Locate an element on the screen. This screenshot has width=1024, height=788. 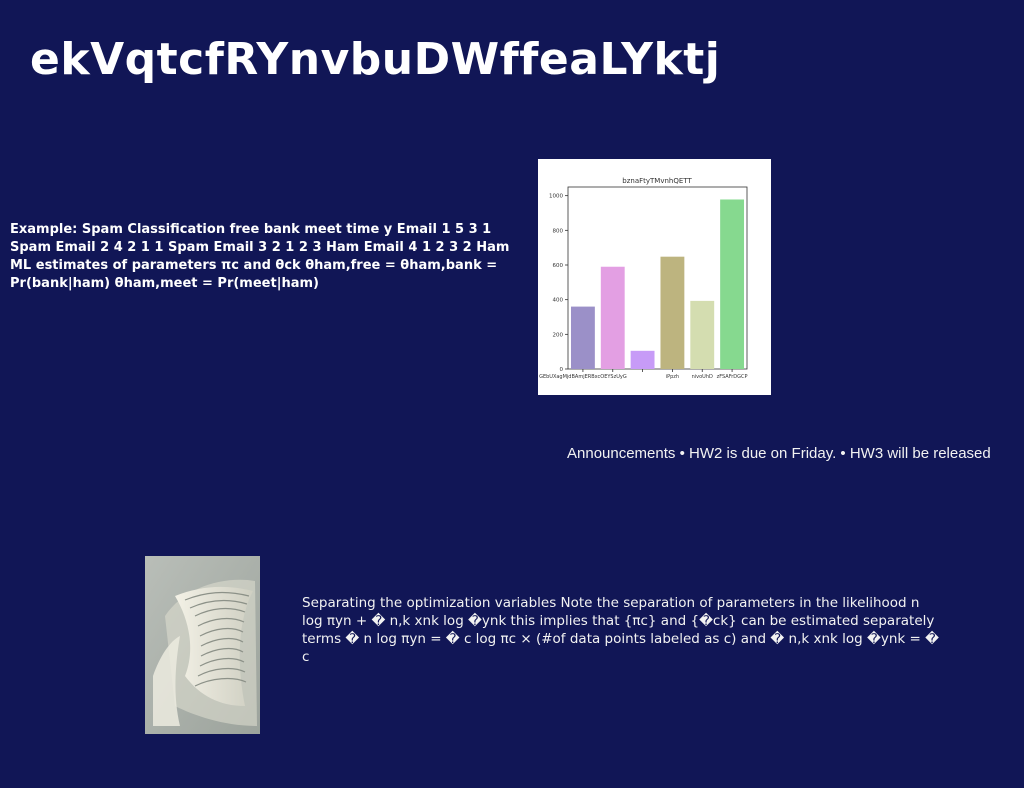
sculpture-image is located at coordinates (202, 645).